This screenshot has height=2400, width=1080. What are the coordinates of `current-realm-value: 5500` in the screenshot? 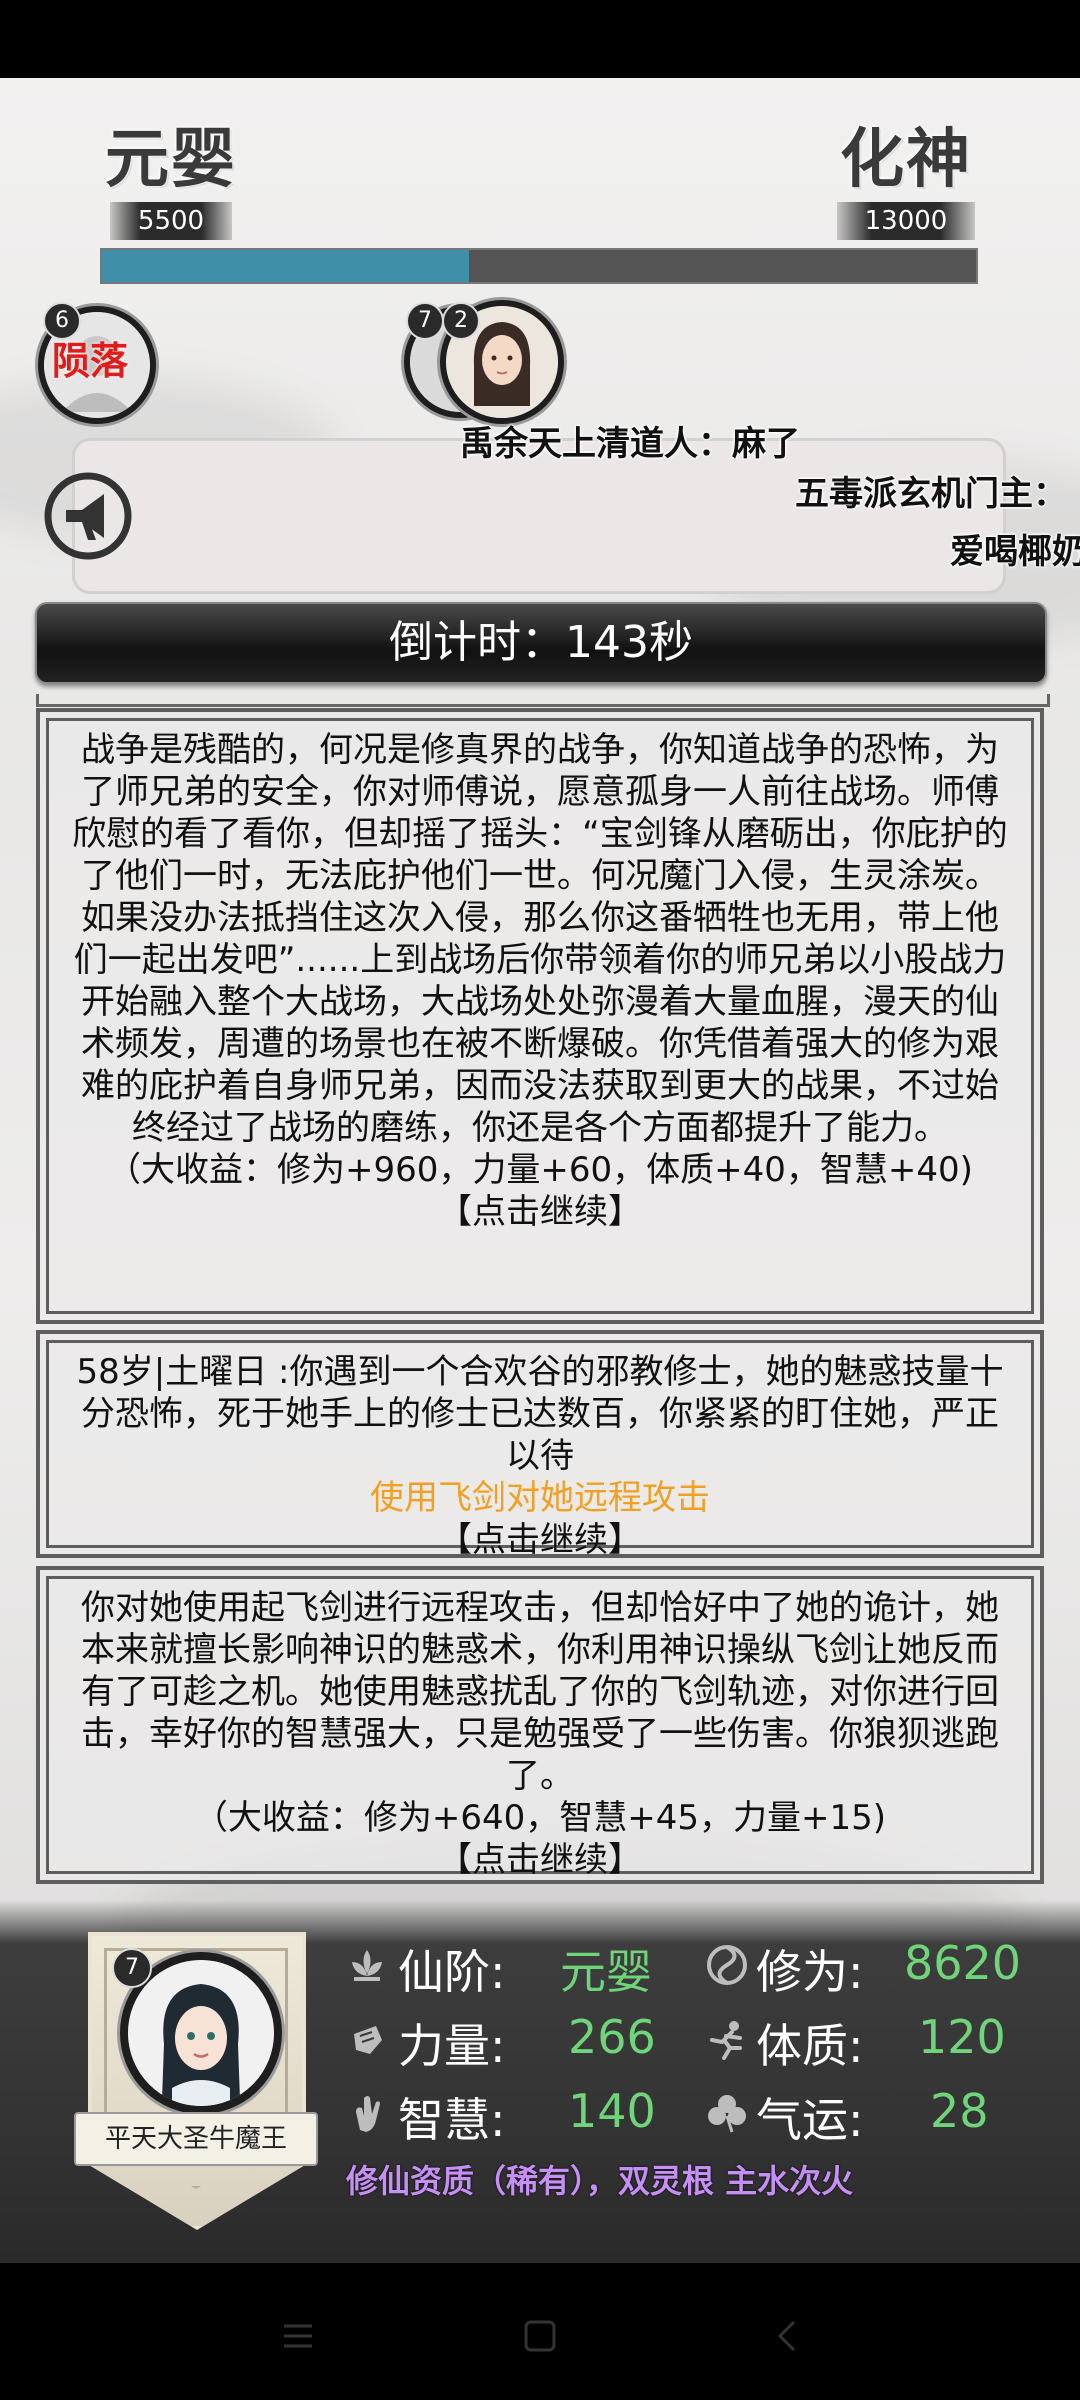 It's located at (171, 221).